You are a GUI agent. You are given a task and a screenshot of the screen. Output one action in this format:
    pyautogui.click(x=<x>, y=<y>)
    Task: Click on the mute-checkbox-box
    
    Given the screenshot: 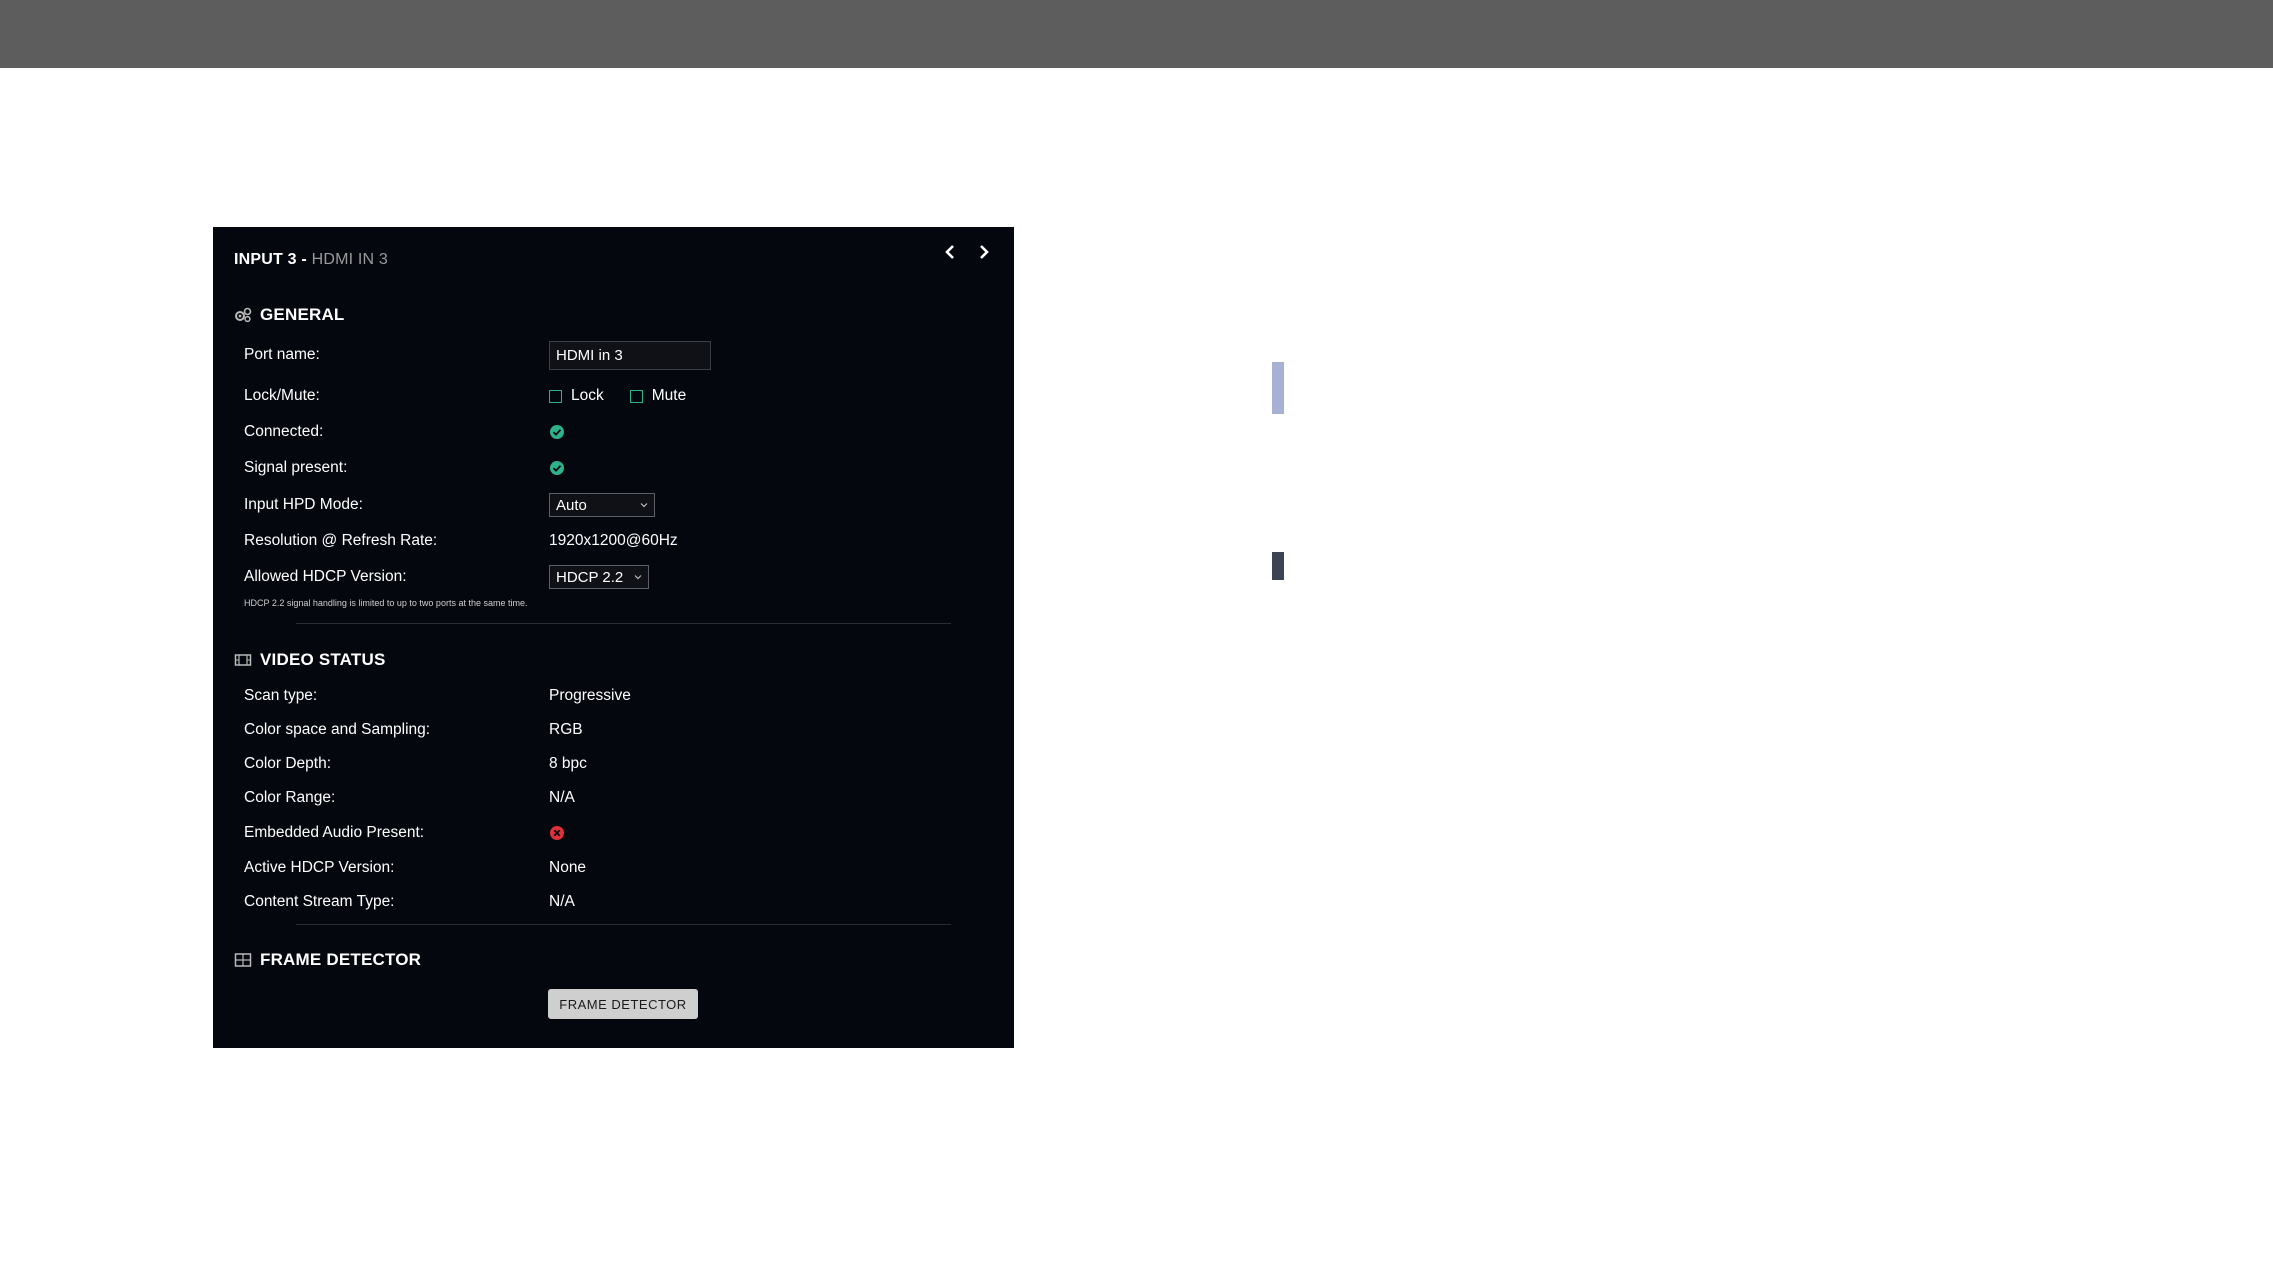 What is the action you would take?
    pyautogui.click(x=636, y=396)
    